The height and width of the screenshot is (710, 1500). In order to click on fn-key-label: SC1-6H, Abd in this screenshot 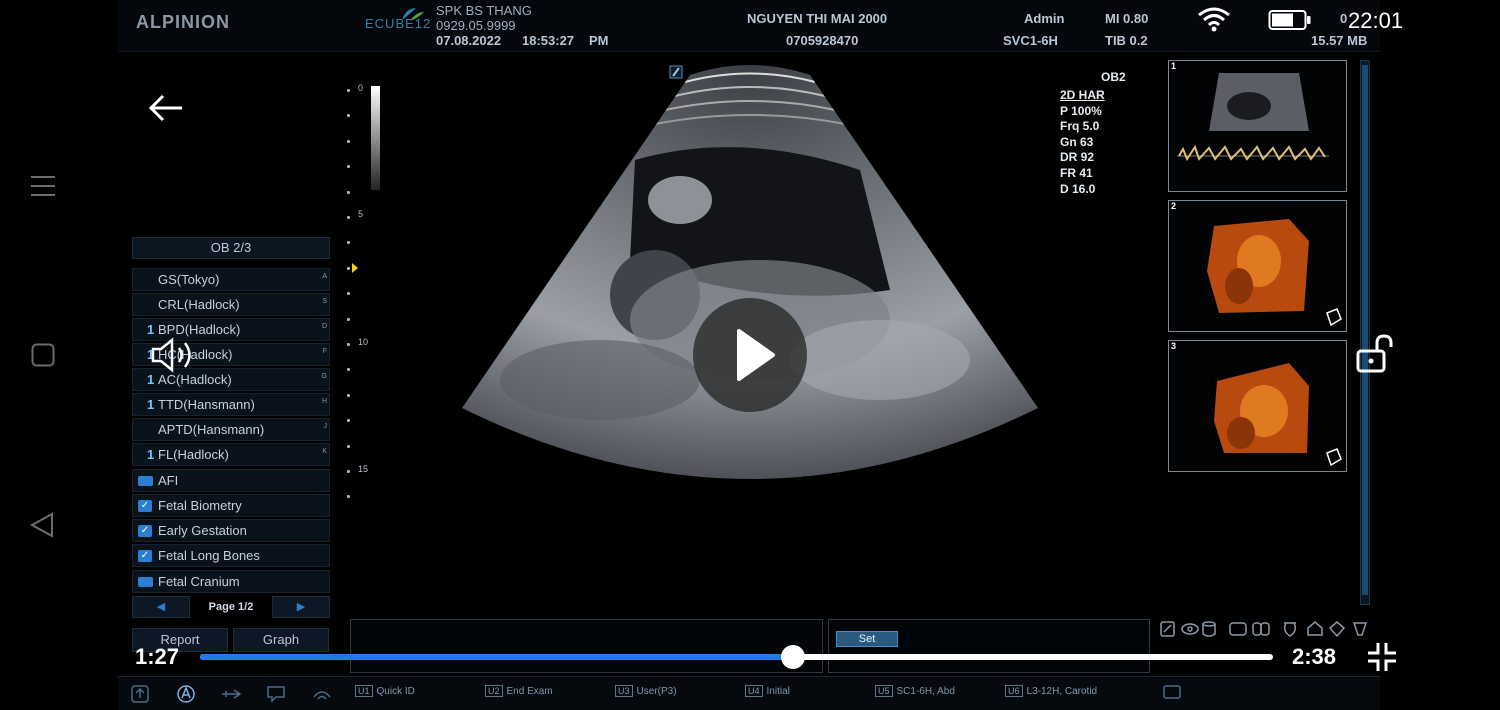, I will do `click(925, 691)`.